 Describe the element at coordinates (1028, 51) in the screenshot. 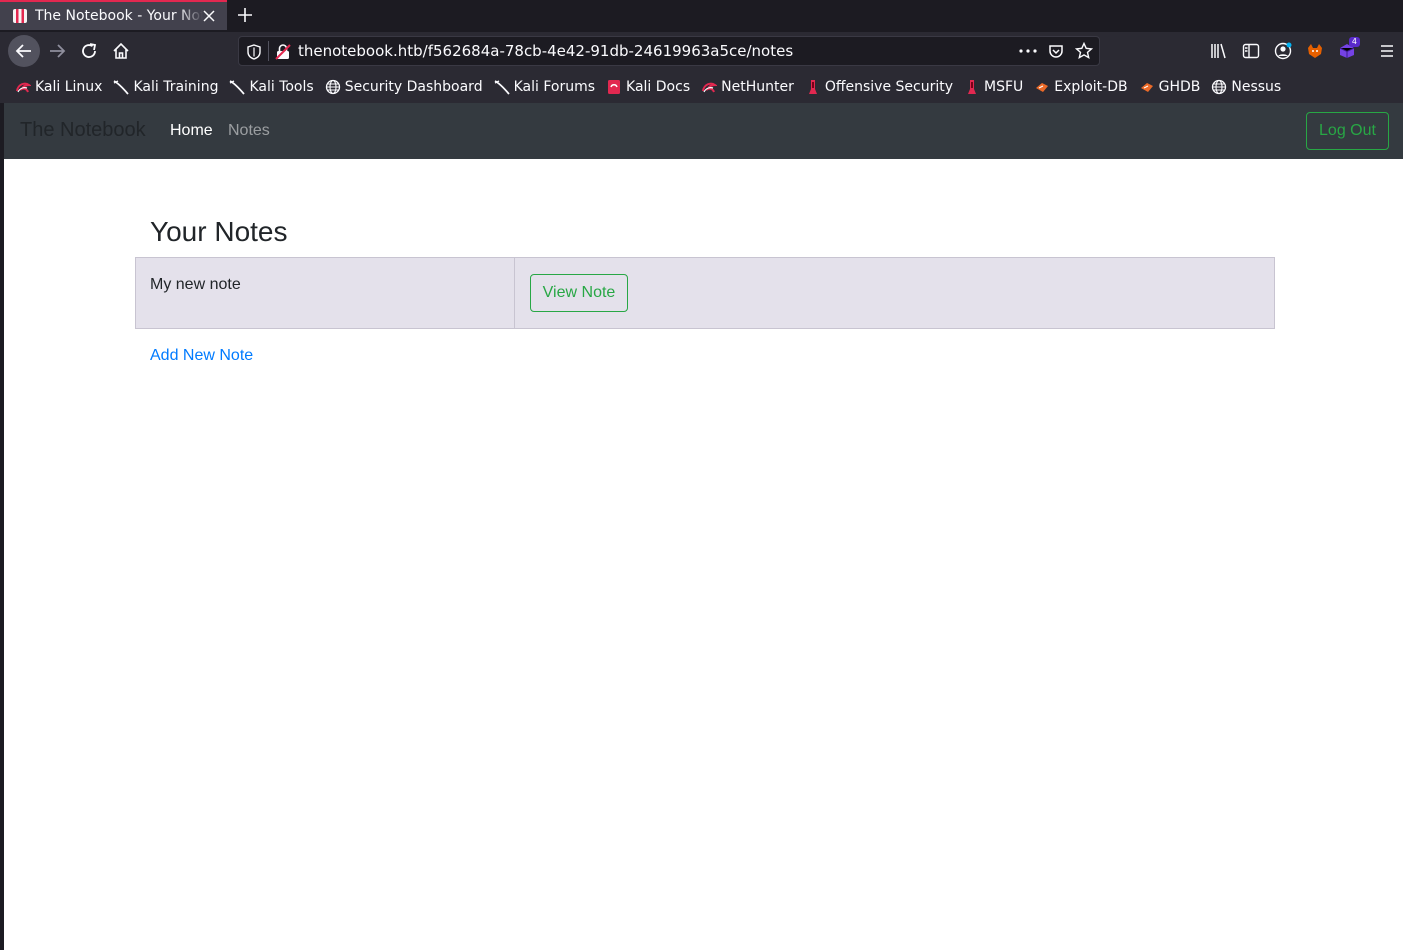

I see `page-actions-icon` at that location.